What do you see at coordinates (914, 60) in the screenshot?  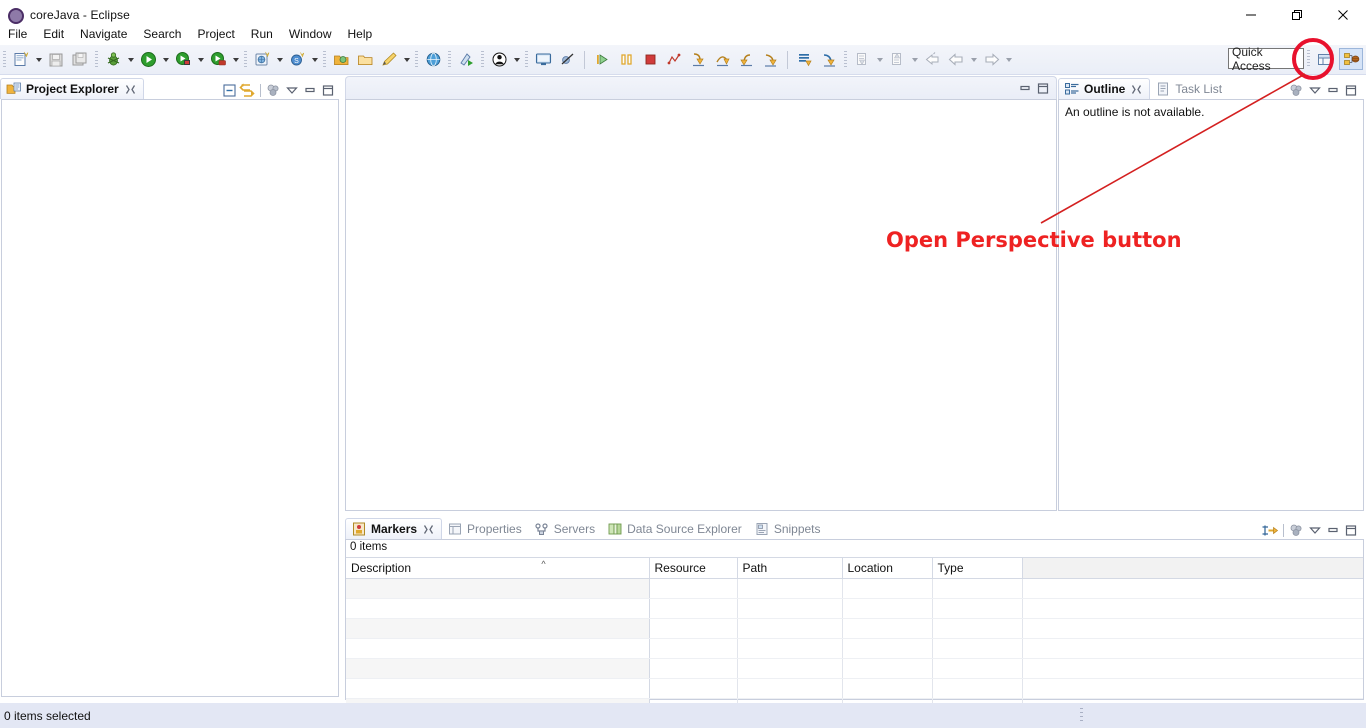 I see `previous-edit-location-dropdown-arrow` at bounding box center [914, 60].